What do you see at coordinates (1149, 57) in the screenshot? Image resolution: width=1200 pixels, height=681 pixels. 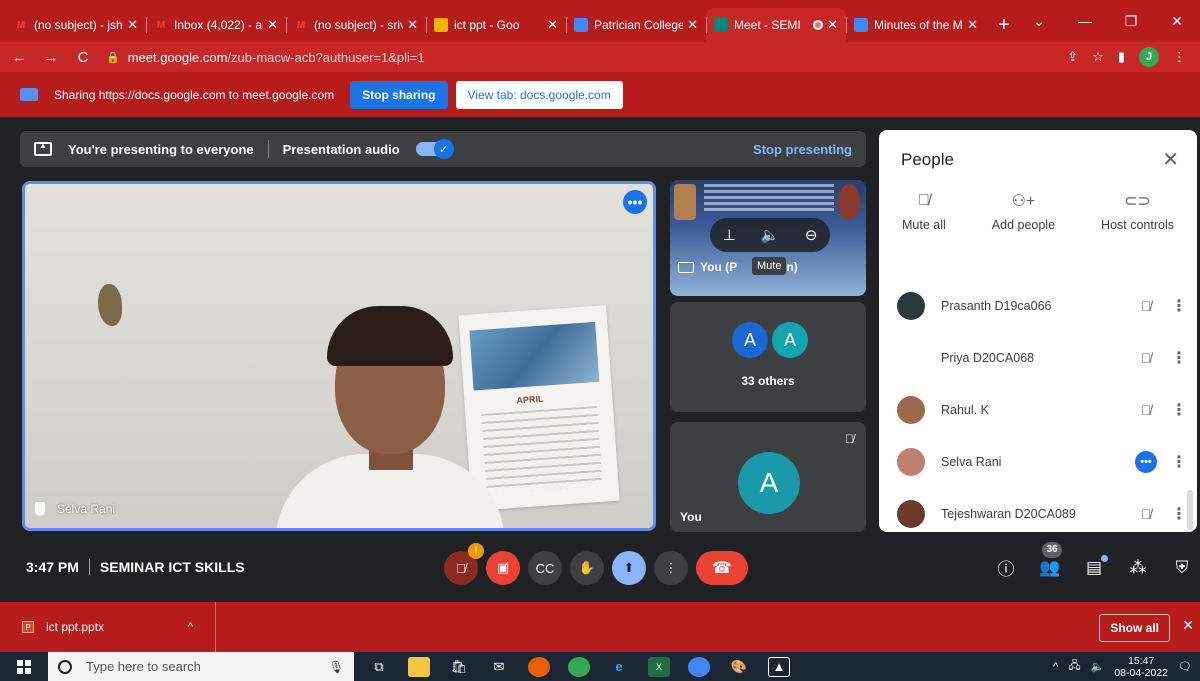 I see `profile-avatar: J` at bounding box center [1149, 57].